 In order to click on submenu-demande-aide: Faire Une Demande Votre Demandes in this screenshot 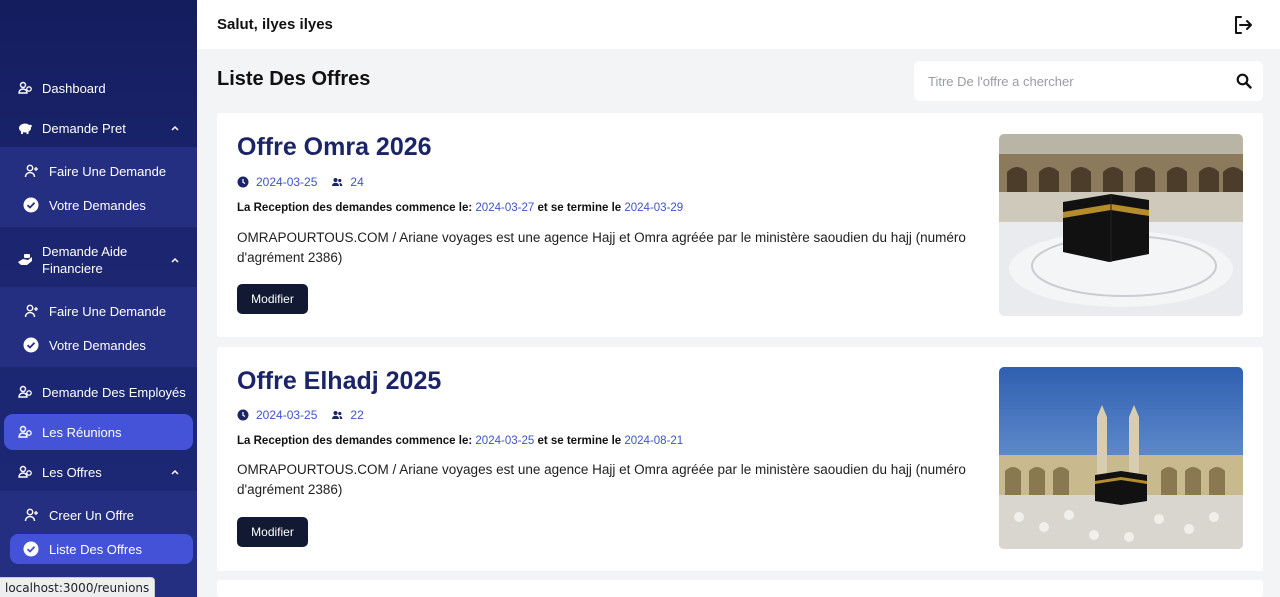, I will do `click(98, 327)`.